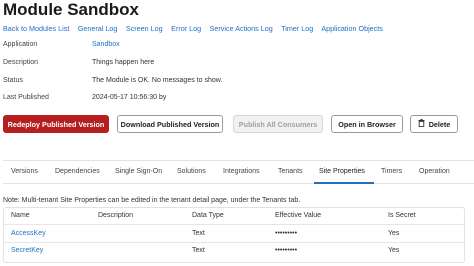 This screenshot has height=266, width=474. What do you see at coordinates (394, 250) in the screenshot?
I see `row-secretkey-is-secret: Yes` at bounding box center [394, 250].